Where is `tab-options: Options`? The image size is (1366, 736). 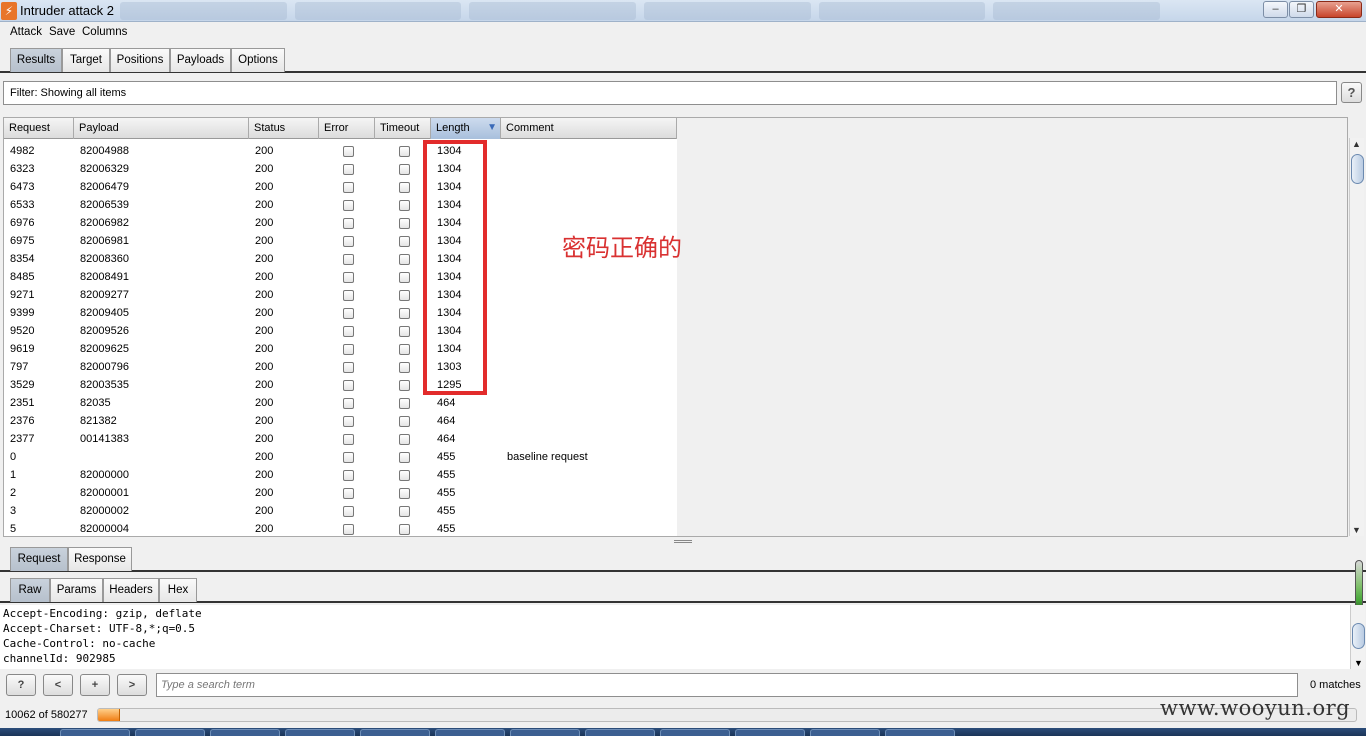 tab-options: Options is located at coordinates (258, 60).